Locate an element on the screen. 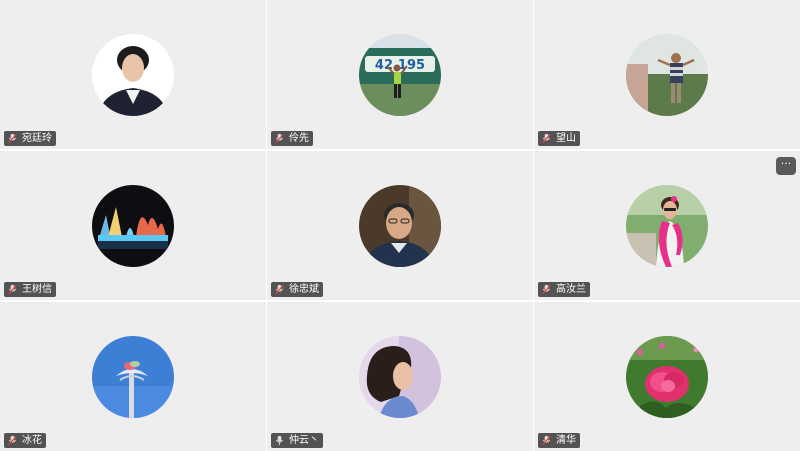 Image resolution: width=800 pixels, height=451 pixels. more-options-button: ··· is located at coordinates (786, 166).